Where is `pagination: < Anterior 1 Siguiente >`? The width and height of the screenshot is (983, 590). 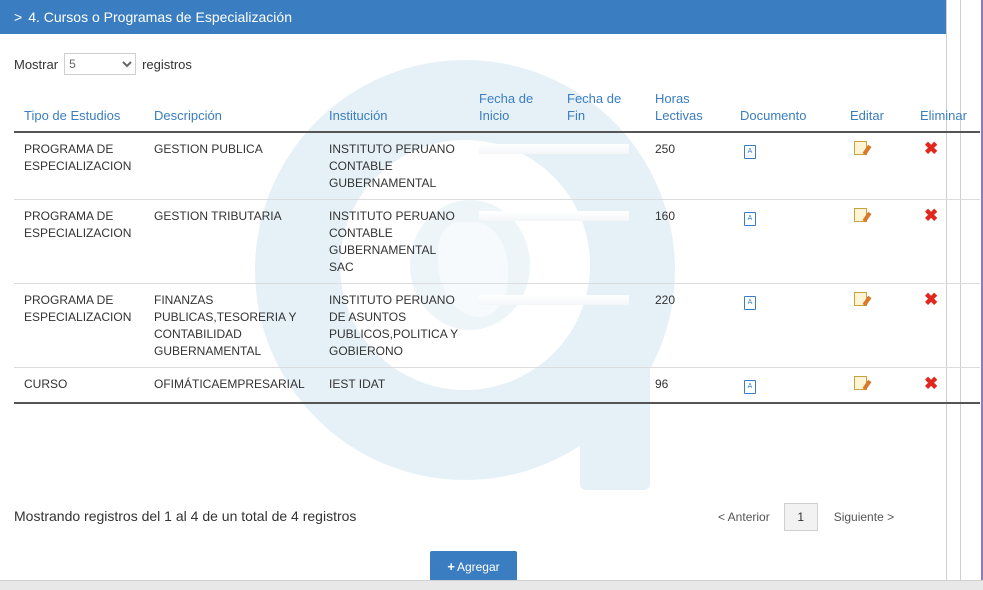
pagination: < Anterior 1 Siguiente > is located at coordinates (806, 517).